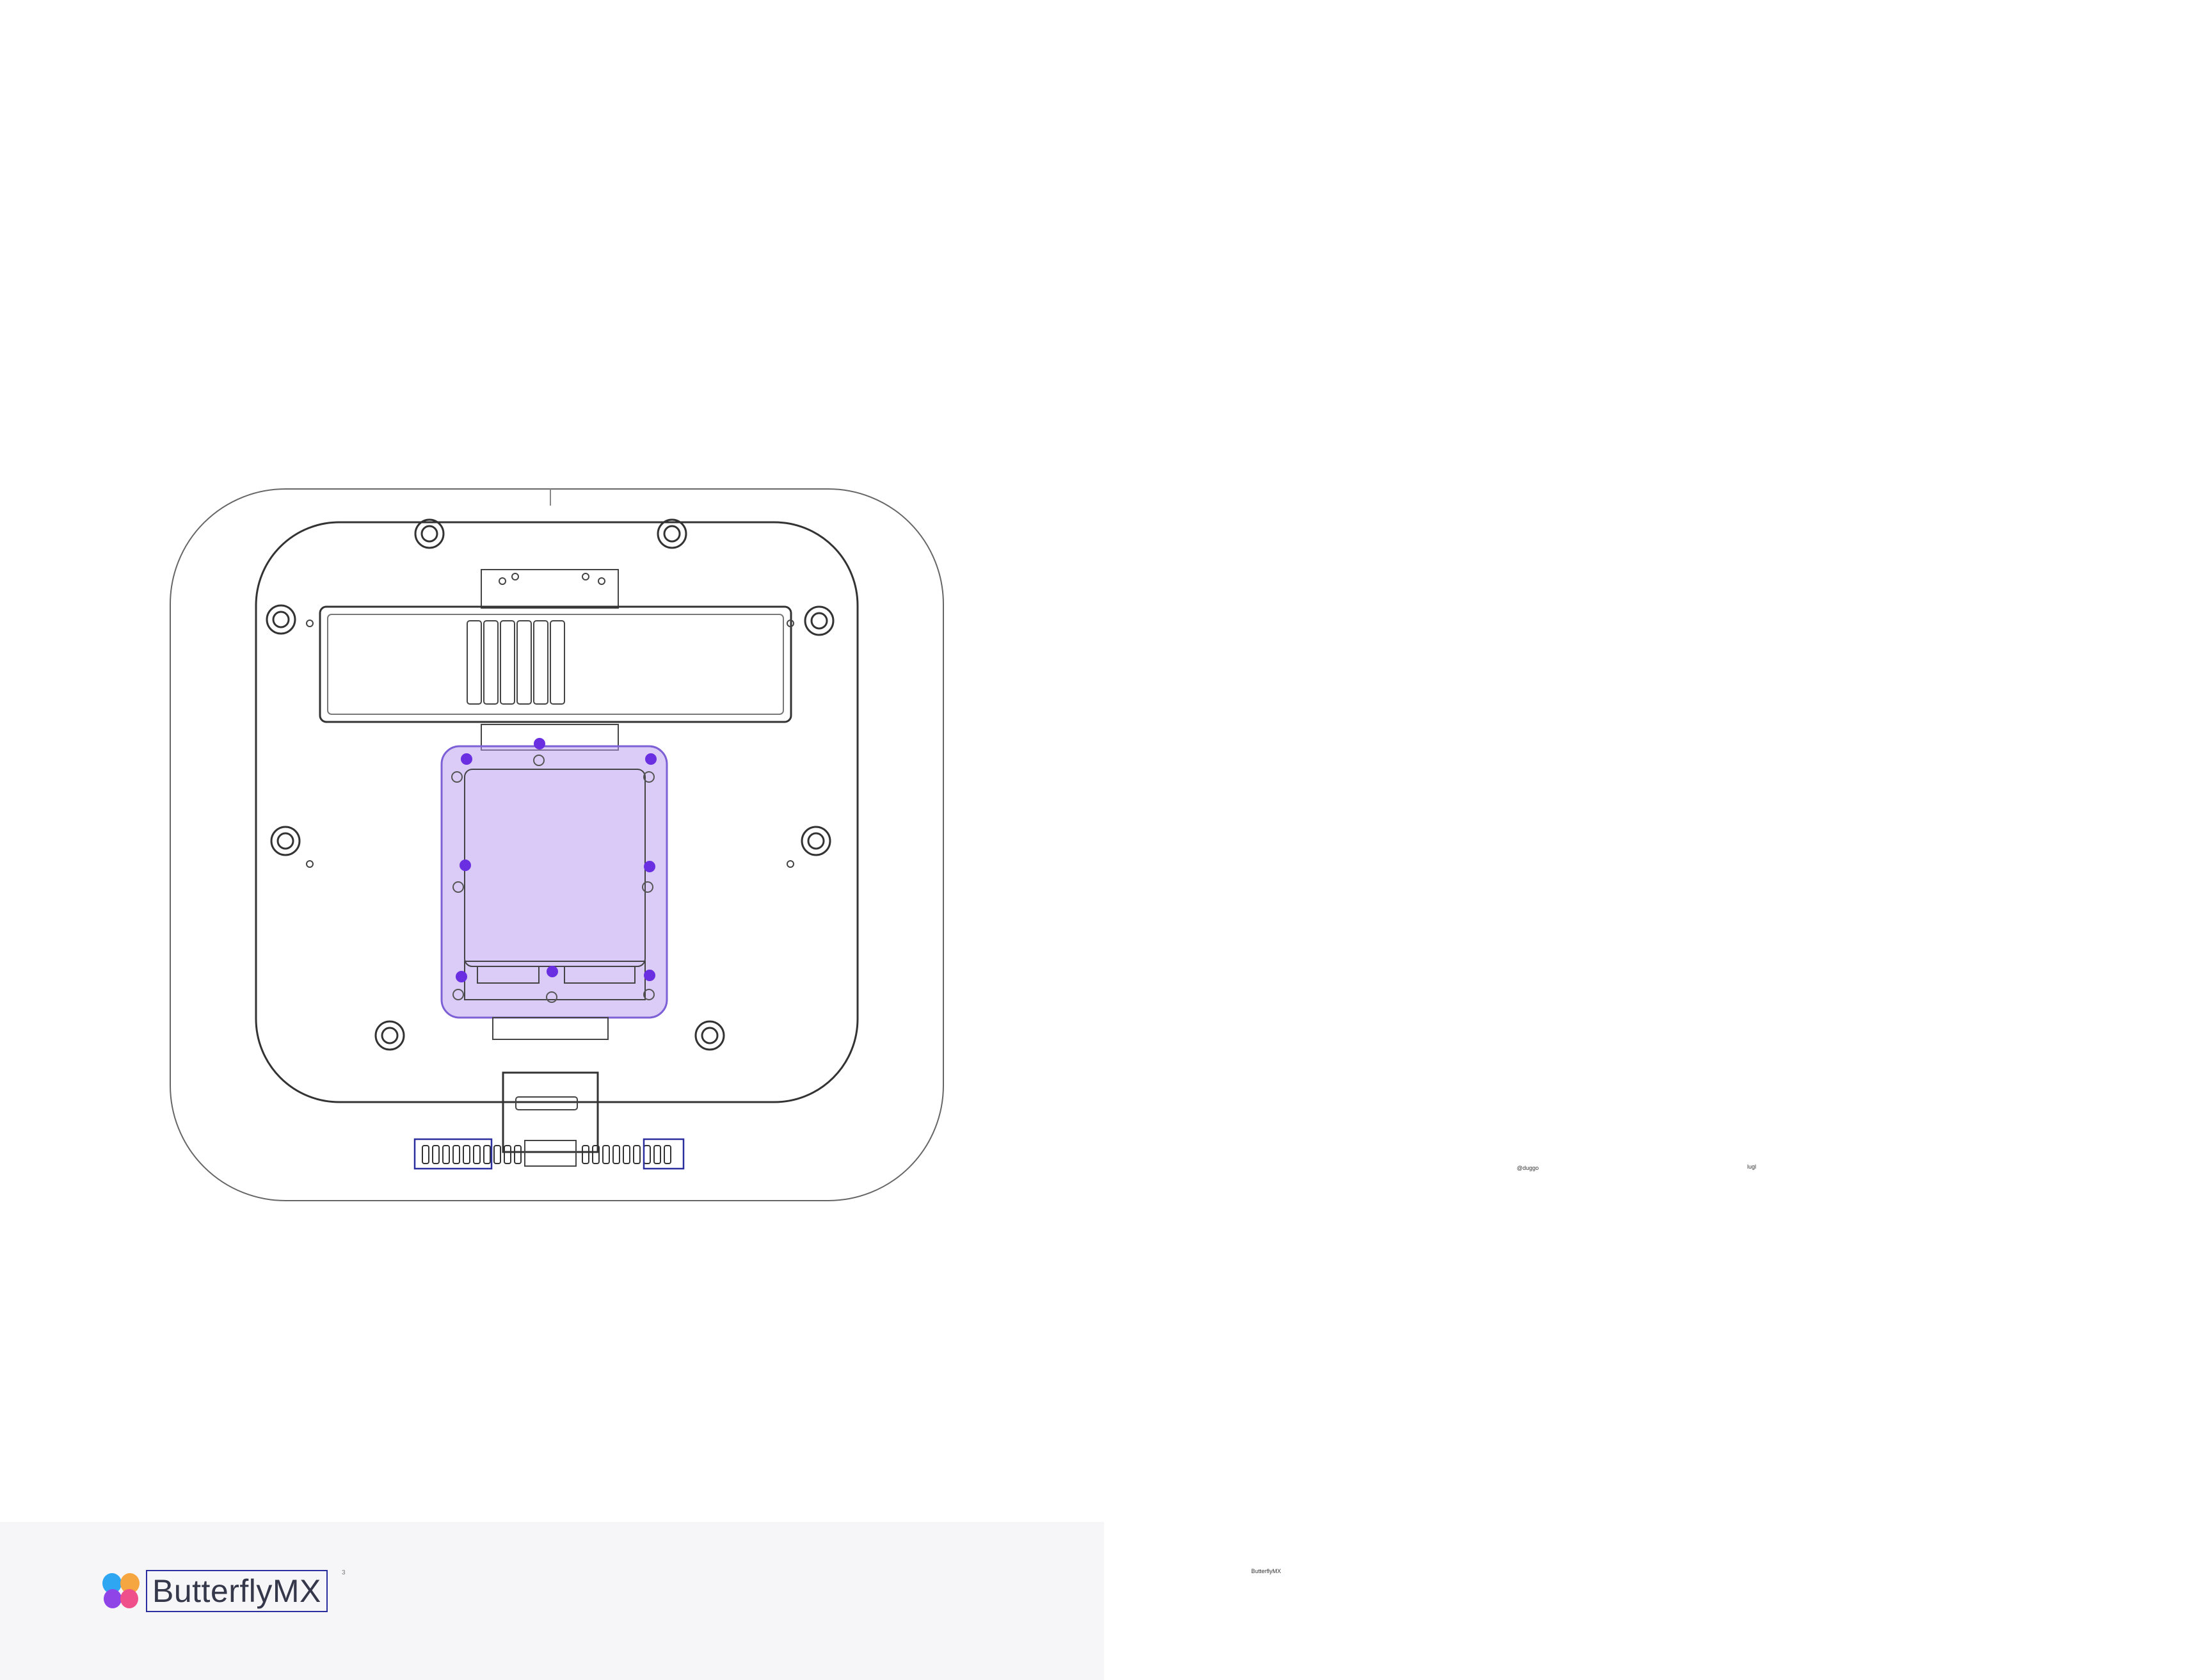  What do you see at coordinates (516, 662) in the screenshot?
I see `connector-fins` at bounding box center [516, 662].